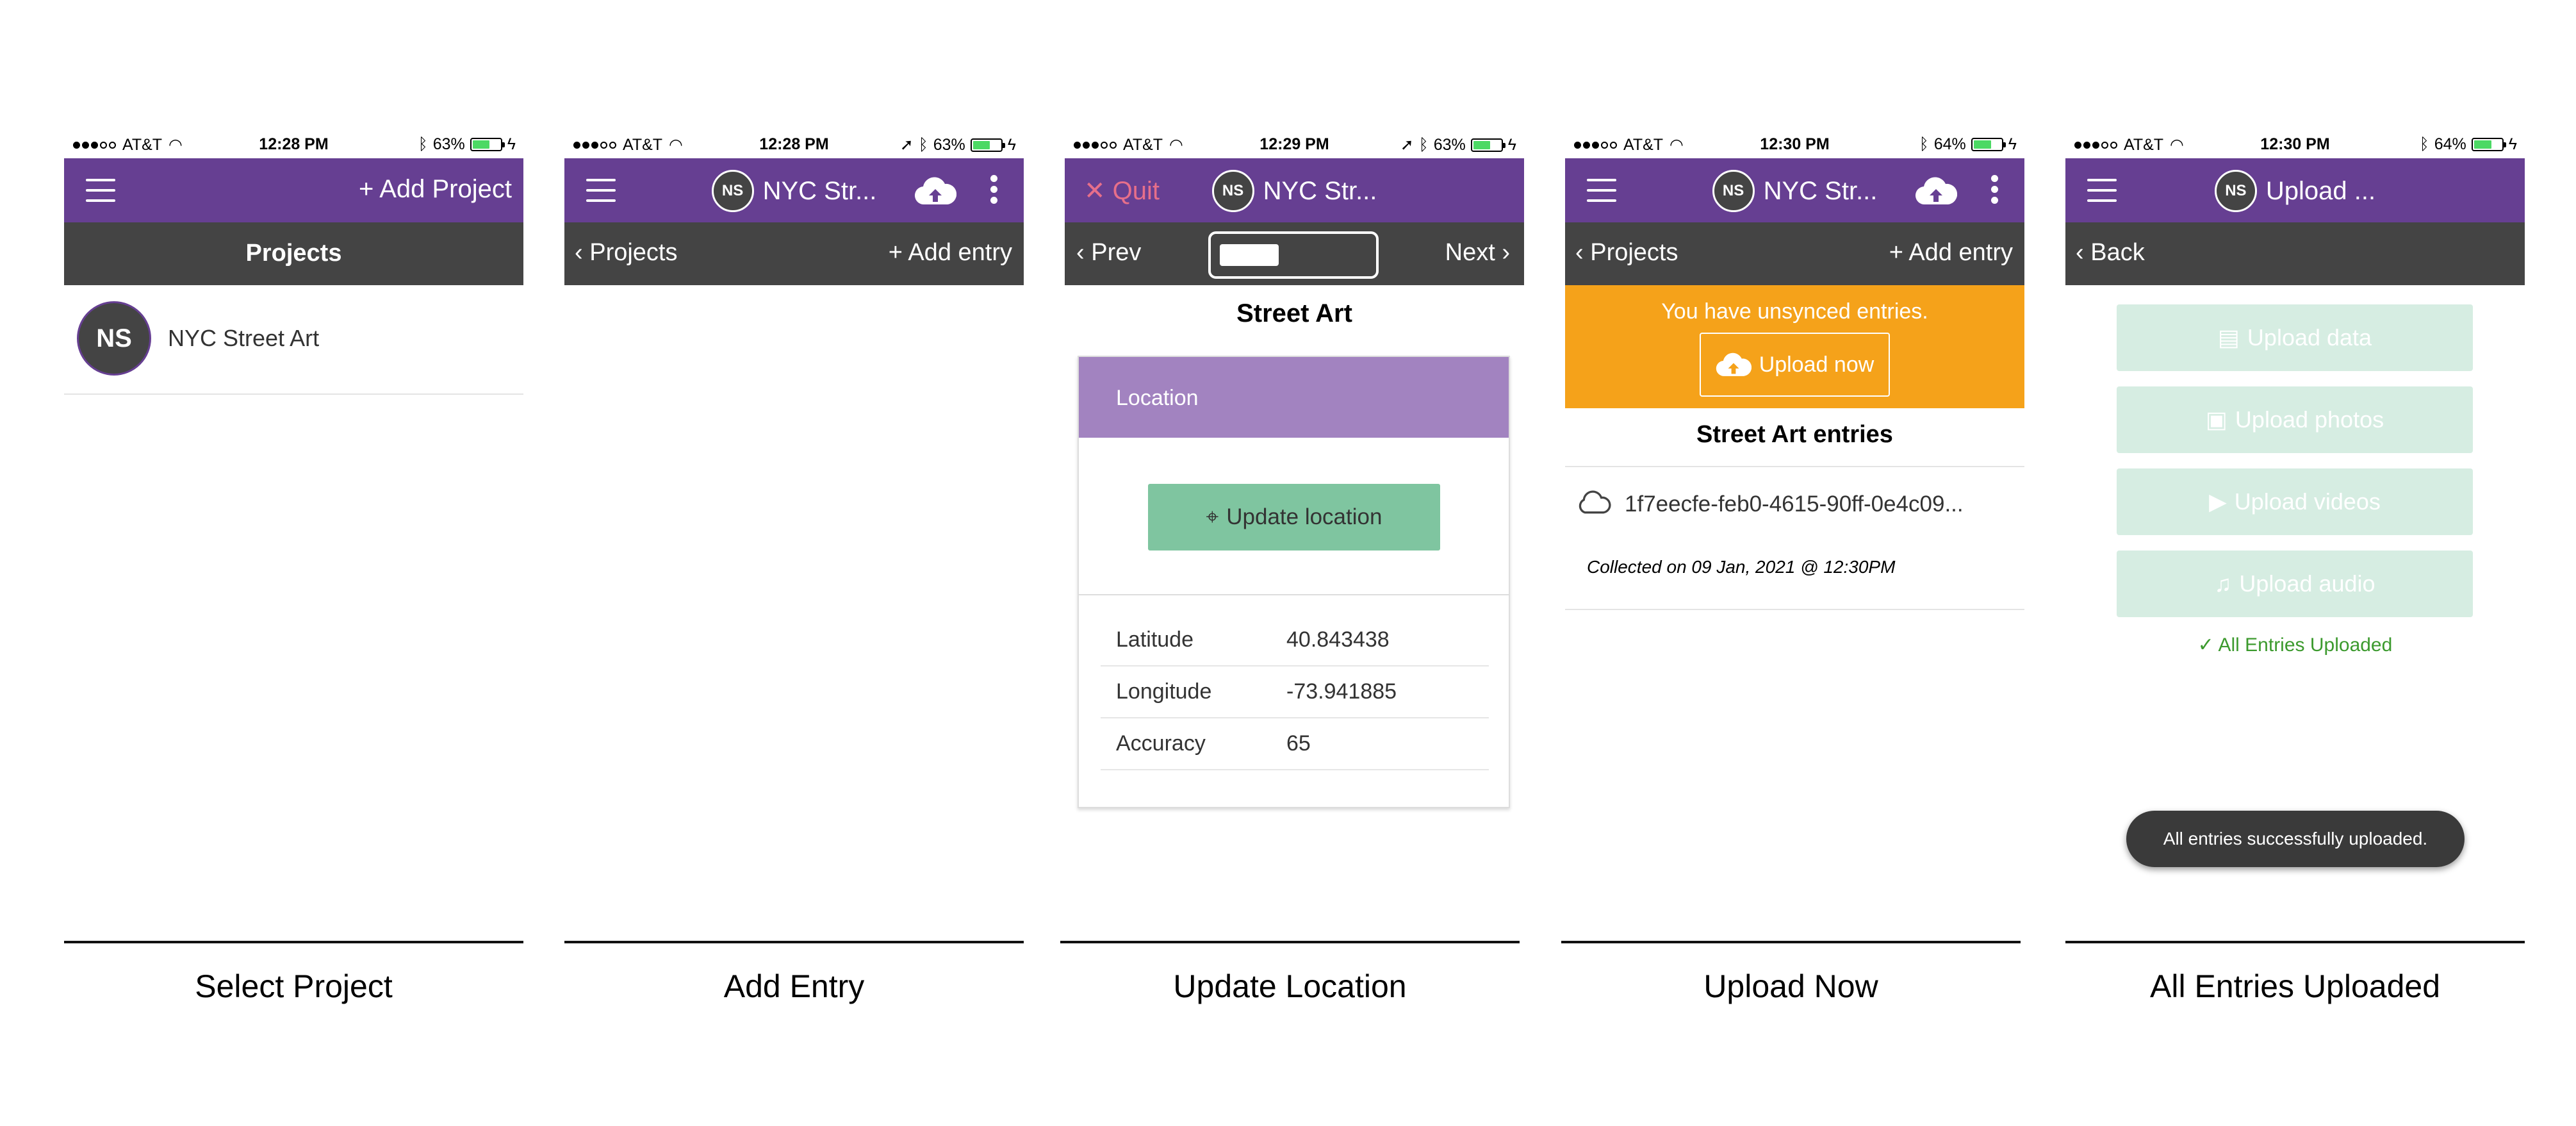 The height and width of the screenshot is (1126, 2576). Describe the element at coordinates (1342, 691) in the screenshot. I see `row-value: -73.941885` at that location.